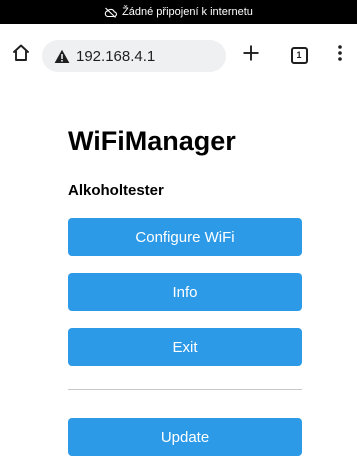 The image size is (357, 456). What do you see at coordinates (185, 389) in the screenshot?
I see `divider` at bounding box center [185, 389].